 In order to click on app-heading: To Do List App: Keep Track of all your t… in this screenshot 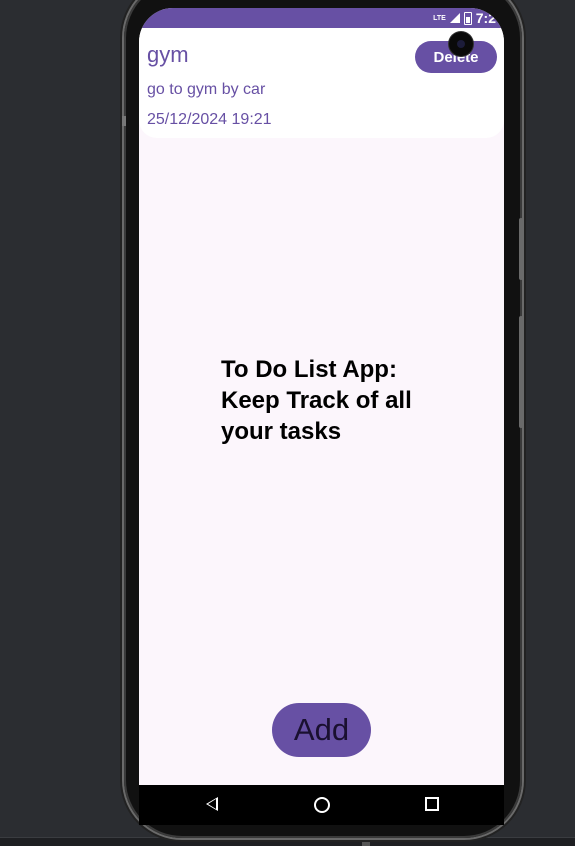, I will do `click(316, 400)`.